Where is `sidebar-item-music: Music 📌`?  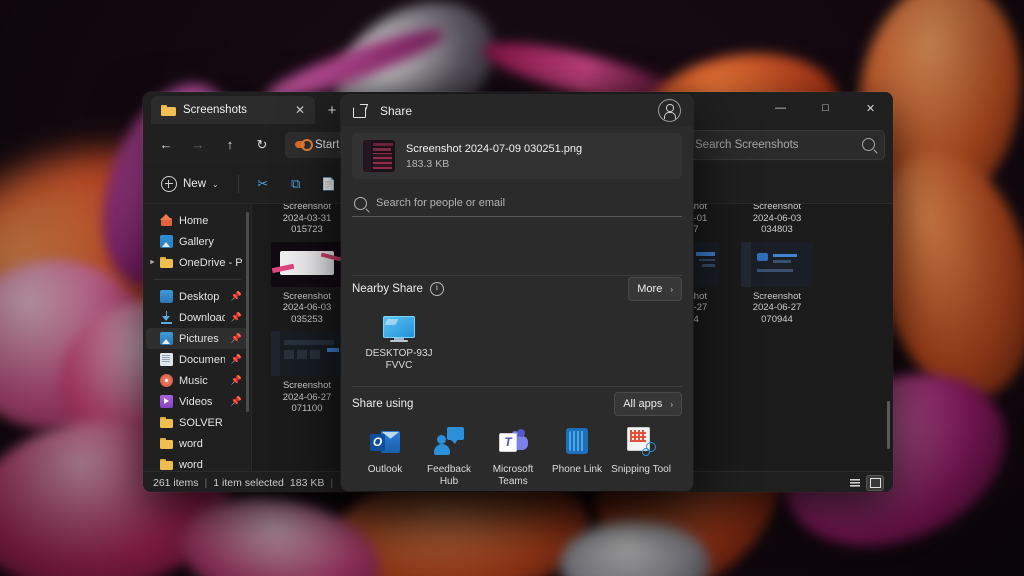 sidebar-item-music: Music 📌 is located at coordinates (197, 380).